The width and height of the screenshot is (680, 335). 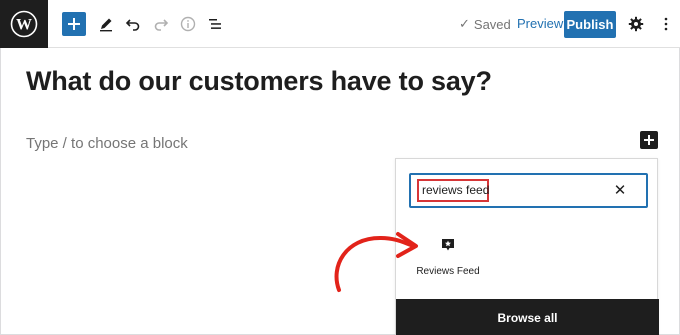 I want to click on gear-icon, so click(x=636, y=24).